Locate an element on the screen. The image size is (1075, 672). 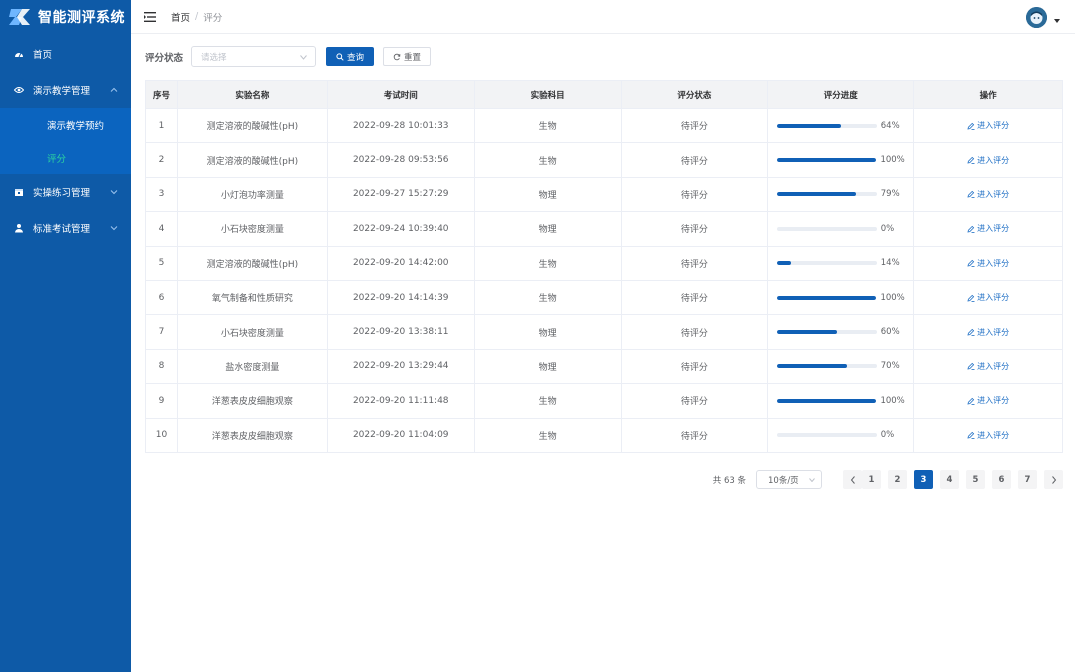
breadcrumb-home: 首页 is located at coordinates (180, 17).